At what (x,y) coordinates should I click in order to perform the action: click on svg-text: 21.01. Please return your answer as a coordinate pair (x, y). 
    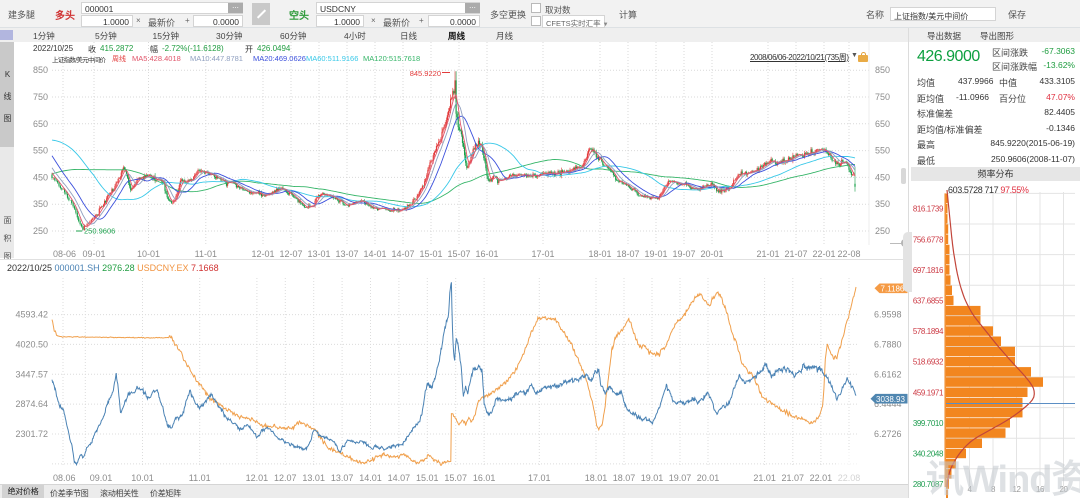
    Looking at the image, I should click on (764, 477).